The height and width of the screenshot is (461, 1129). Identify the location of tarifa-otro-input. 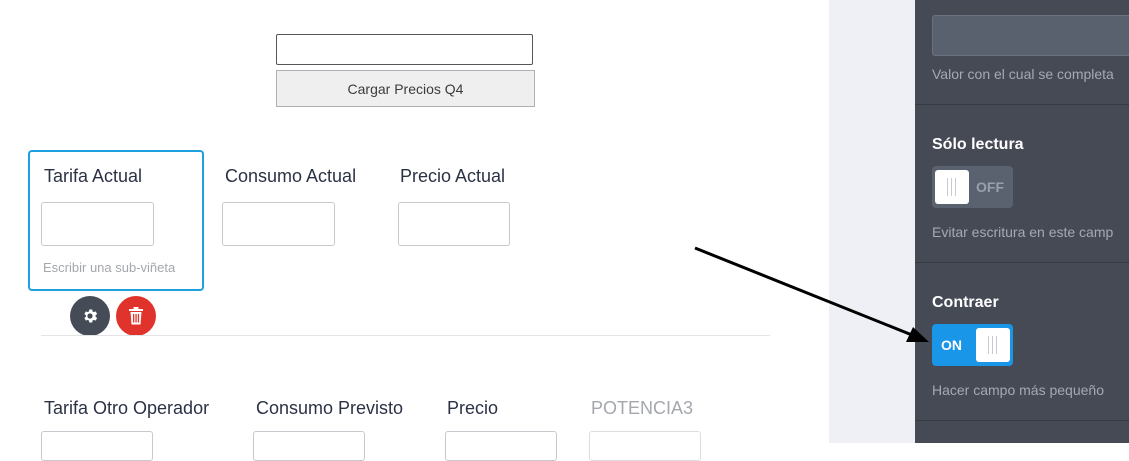
(97, 446).